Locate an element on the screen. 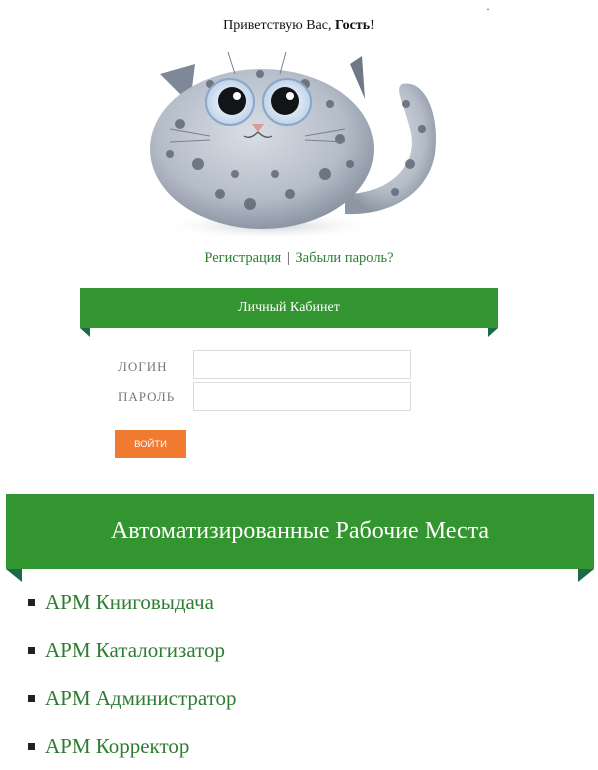 This screenshot has height=770, width=598. ribbon-fold-left is located at coordinates (85, 332).